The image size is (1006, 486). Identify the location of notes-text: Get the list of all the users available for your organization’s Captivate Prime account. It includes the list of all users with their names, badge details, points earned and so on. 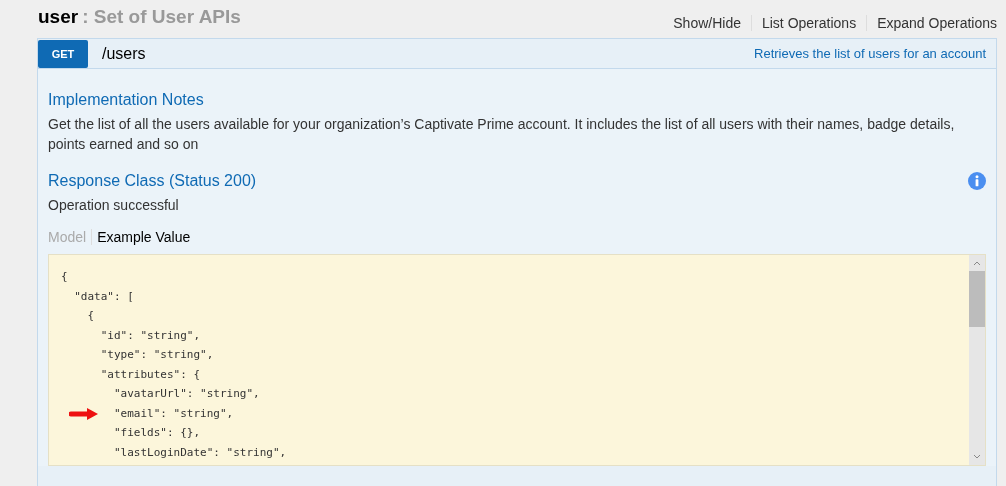
(502, 134).